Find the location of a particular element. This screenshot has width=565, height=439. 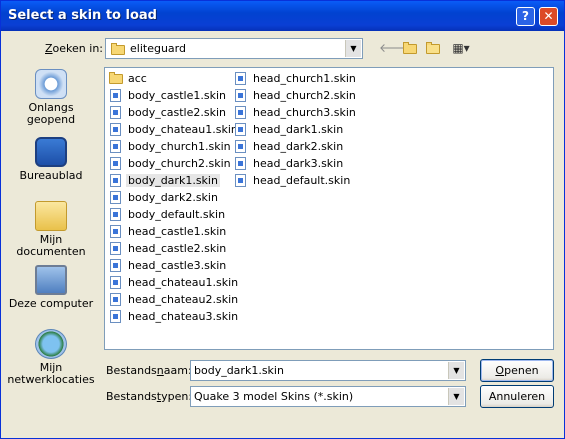

file-item: body_church2.skin is located at coordinates (173, 163).